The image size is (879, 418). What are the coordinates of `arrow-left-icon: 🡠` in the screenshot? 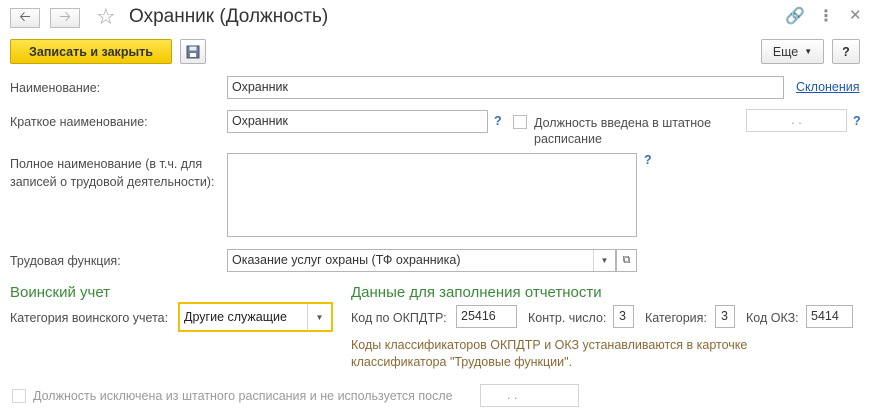 It's located at (25, 16).